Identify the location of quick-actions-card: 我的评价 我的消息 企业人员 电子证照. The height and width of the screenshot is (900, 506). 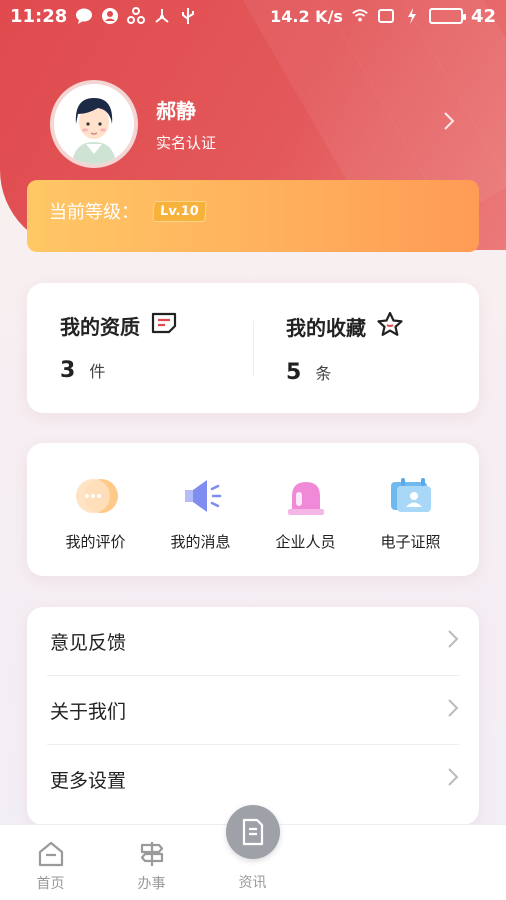
(253, 509).